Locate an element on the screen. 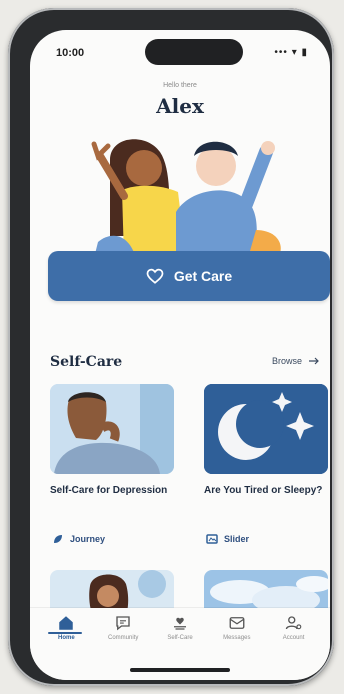 Image resolution: width=344 pixels, height=694 pixels. depression-card-image is located at coordinates (112, 429).